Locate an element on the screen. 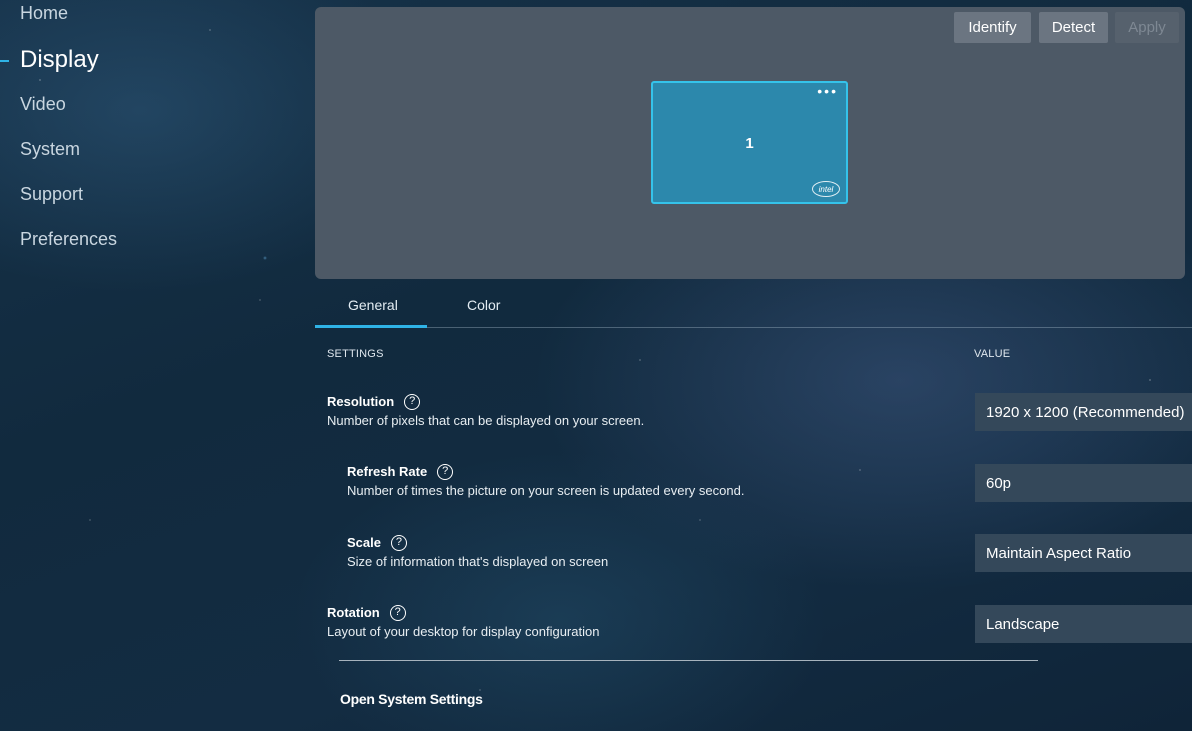 Image resolution: width=1192 pixels, height=731 pixels. detect-button: Detect is located at coordinates (1073, 27).